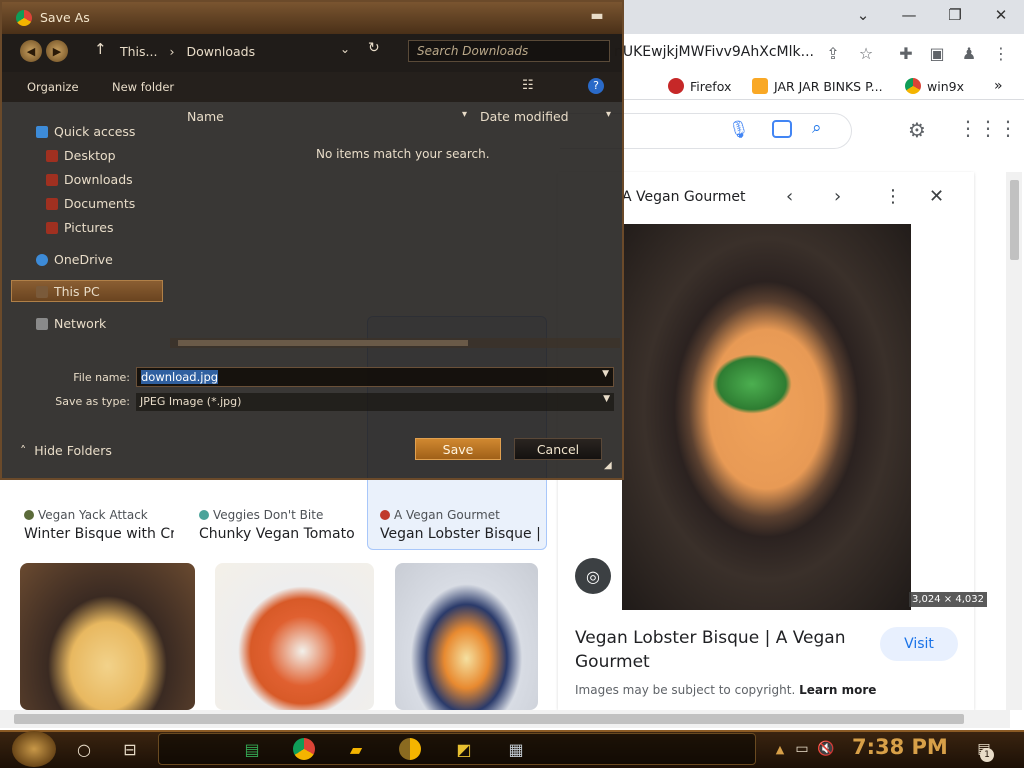 The image size is (1024, 768). I want to click on visit-button: Visit, so click(919, 644).